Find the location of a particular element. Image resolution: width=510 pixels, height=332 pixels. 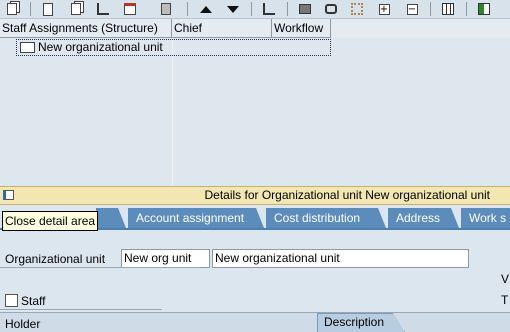

org-unit-label: Organizational unit is located at coordinates (55, 259).